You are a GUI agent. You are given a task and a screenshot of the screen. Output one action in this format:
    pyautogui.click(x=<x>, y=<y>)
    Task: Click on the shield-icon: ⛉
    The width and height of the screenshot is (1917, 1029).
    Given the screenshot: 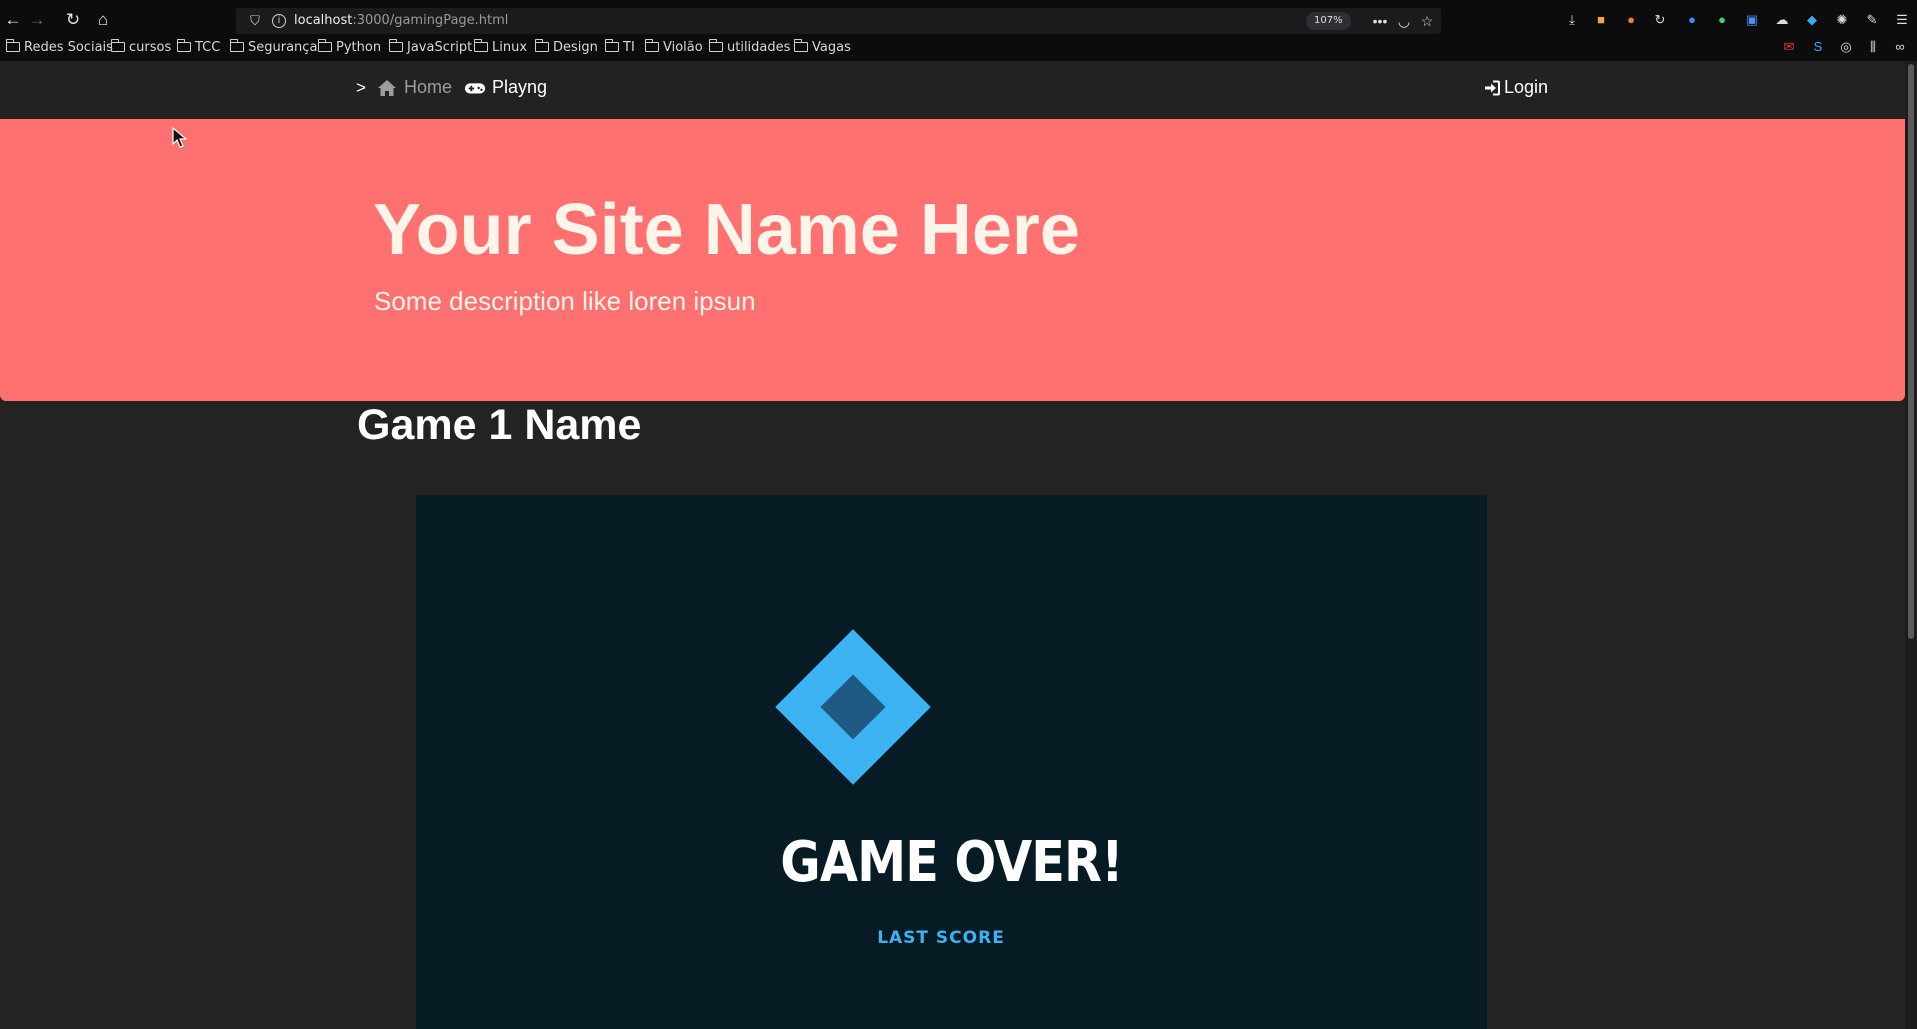 What is the action you would take?
    pyautogui.click(x=255, y=21)
    